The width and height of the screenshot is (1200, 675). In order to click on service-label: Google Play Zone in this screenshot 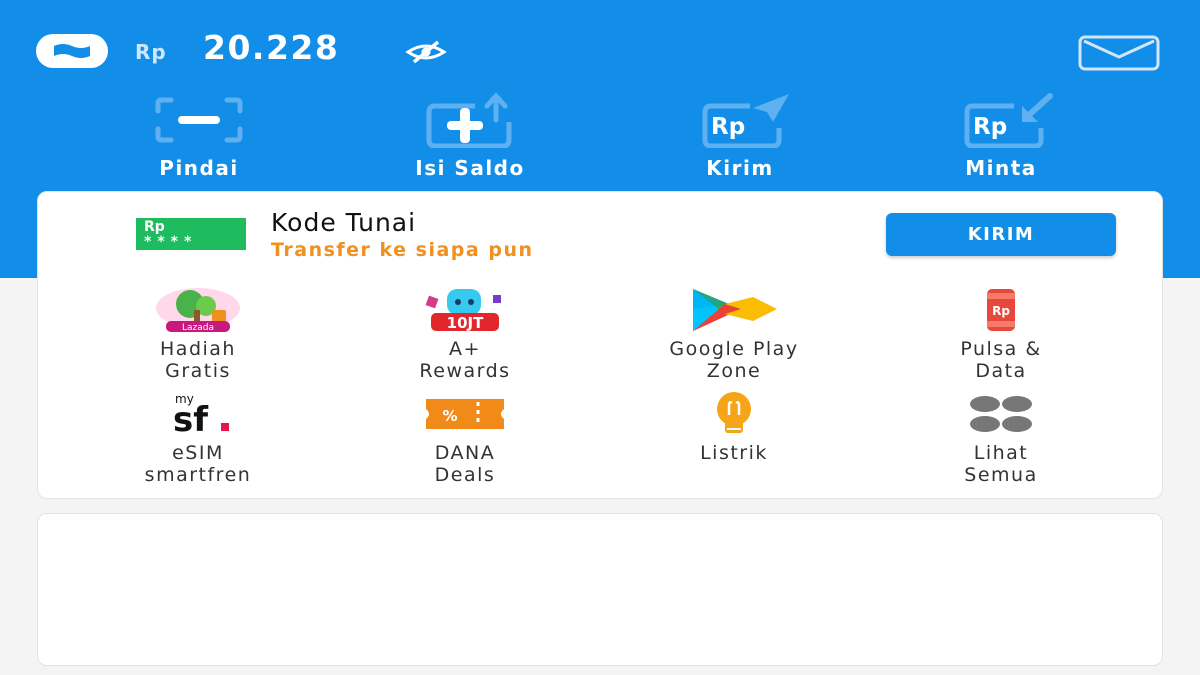, I will do `click(733, 360)`.